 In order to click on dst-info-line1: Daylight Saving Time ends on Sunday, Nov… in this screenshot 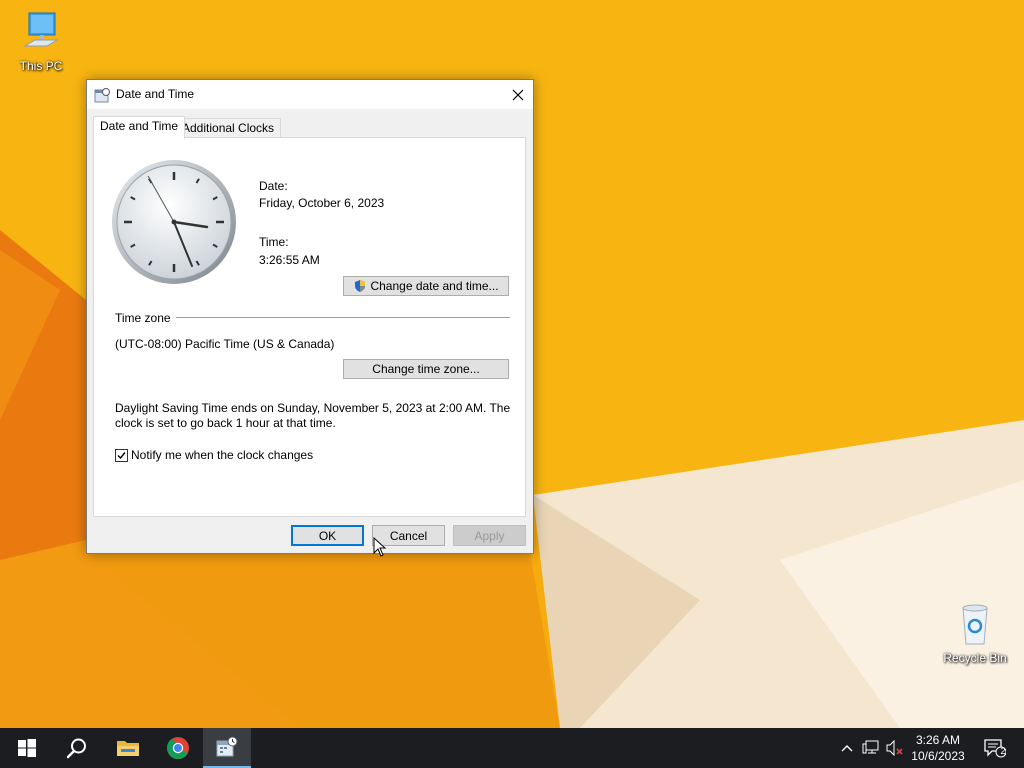, I will do `click(313, 408)`.